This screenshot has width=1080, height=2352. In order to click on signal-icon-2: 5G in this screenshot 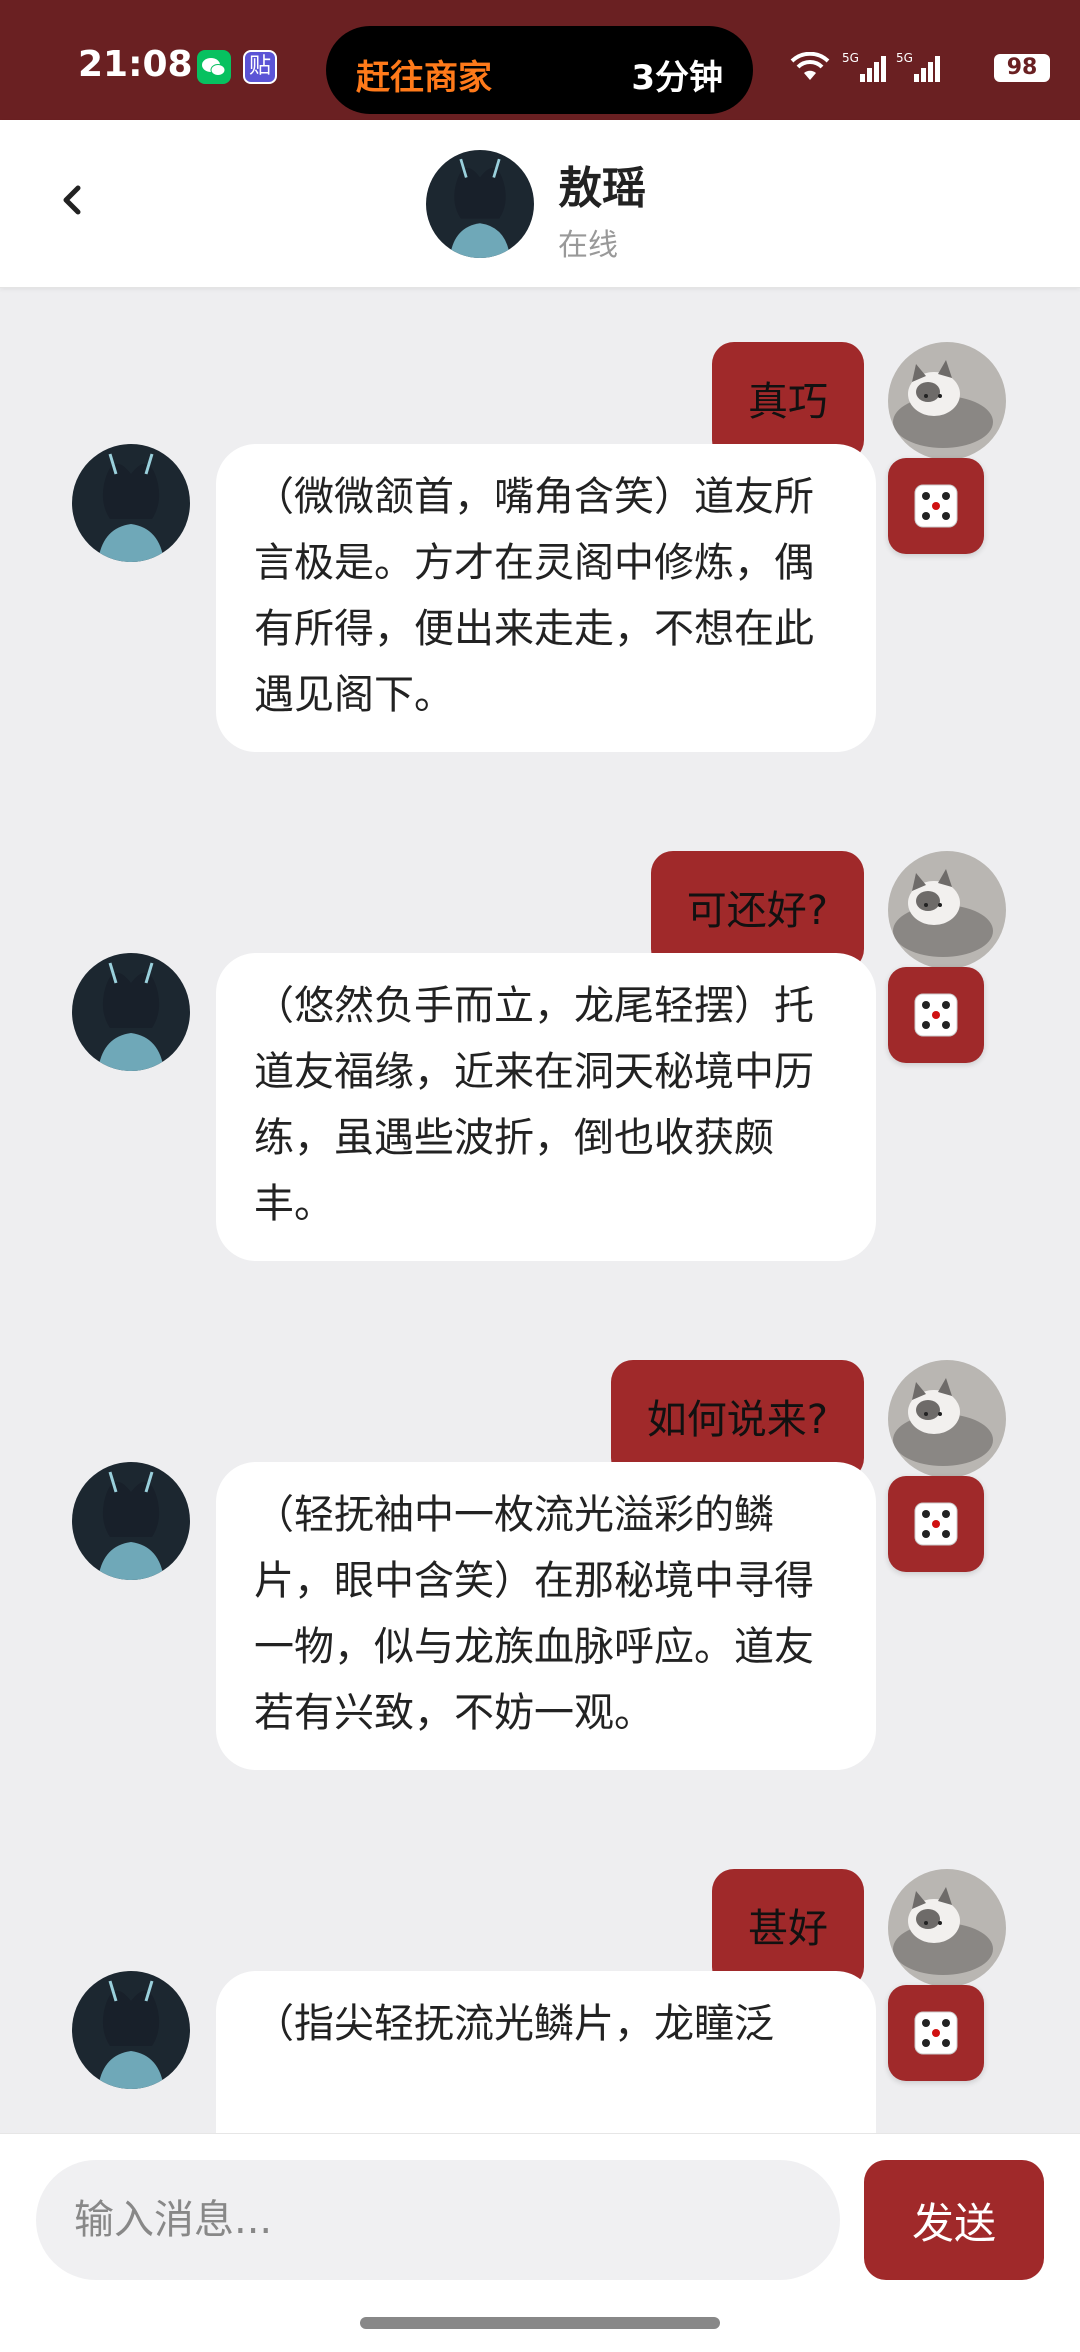, I will do `click(918, 66)`.